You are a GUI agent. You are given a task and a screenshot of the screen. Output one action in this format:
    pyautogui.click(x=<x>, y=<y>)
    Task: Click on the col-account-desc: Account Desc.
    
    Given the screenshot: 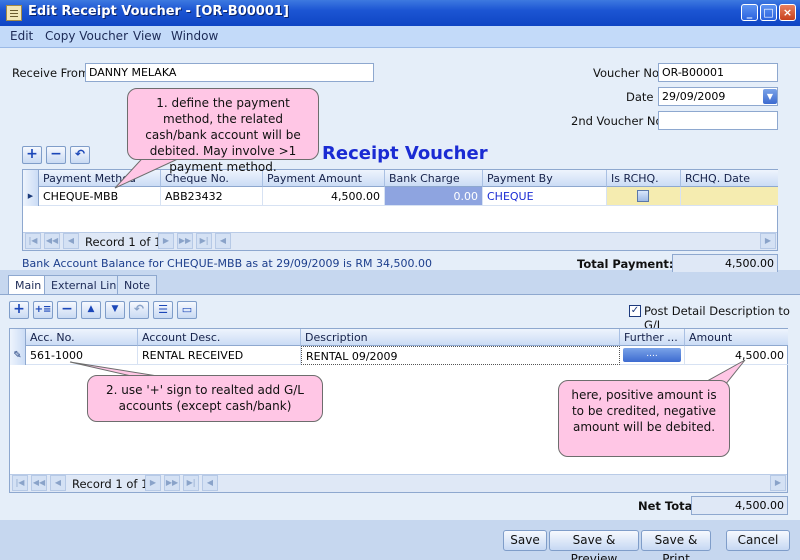 What is the action you would take?
    pyautogui.click(x=219, y=337)
    